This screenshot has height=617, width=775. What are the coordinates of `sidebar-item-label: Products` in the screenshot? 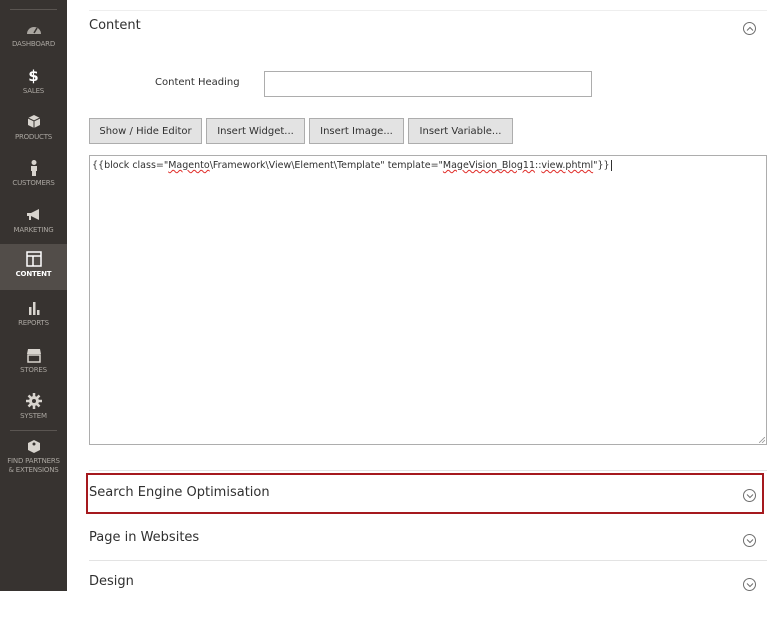 It's located at (33, 137).